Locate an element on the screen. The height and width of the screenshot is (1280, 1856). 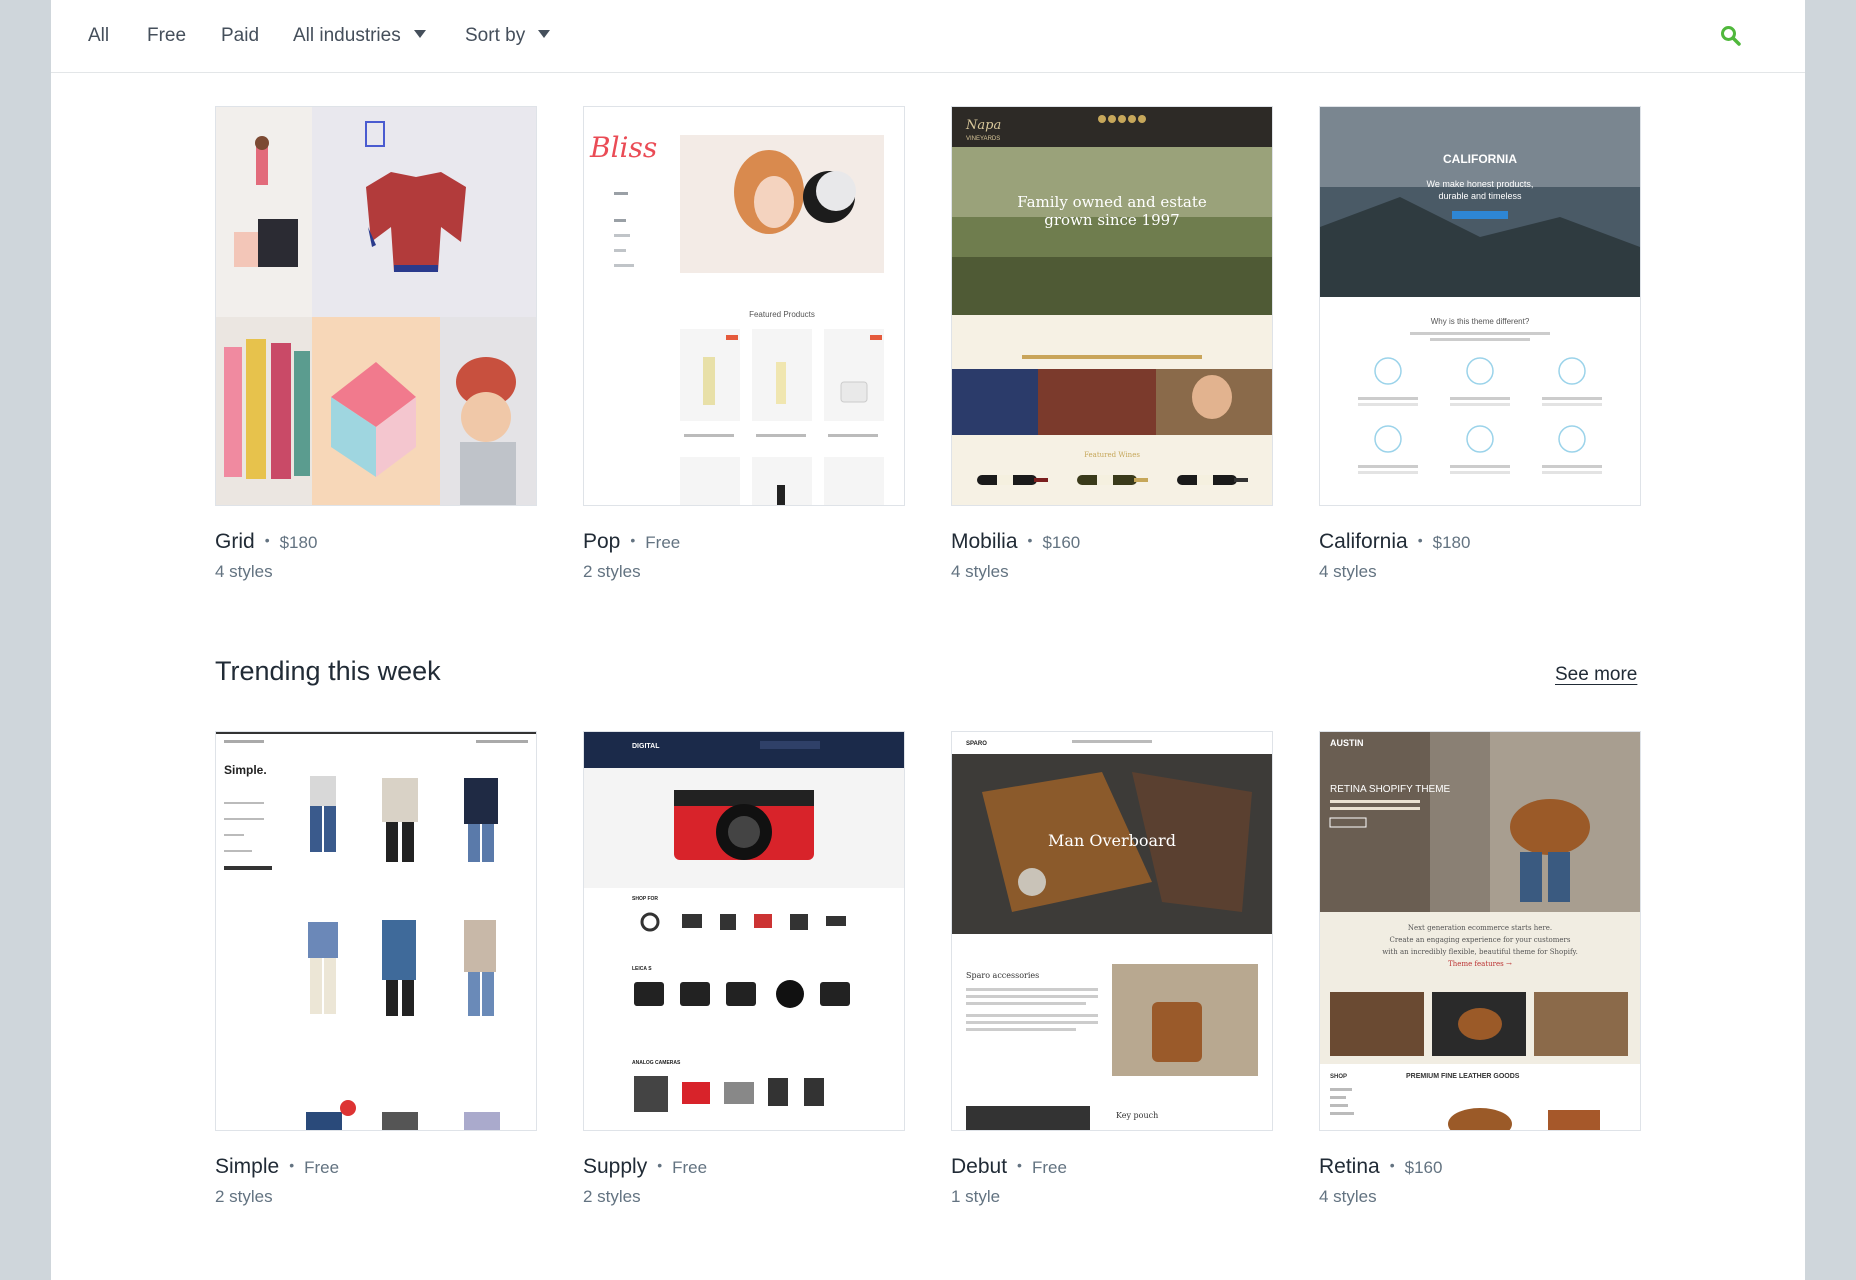
theme-preview-grid is located at coordinates (376, 306).